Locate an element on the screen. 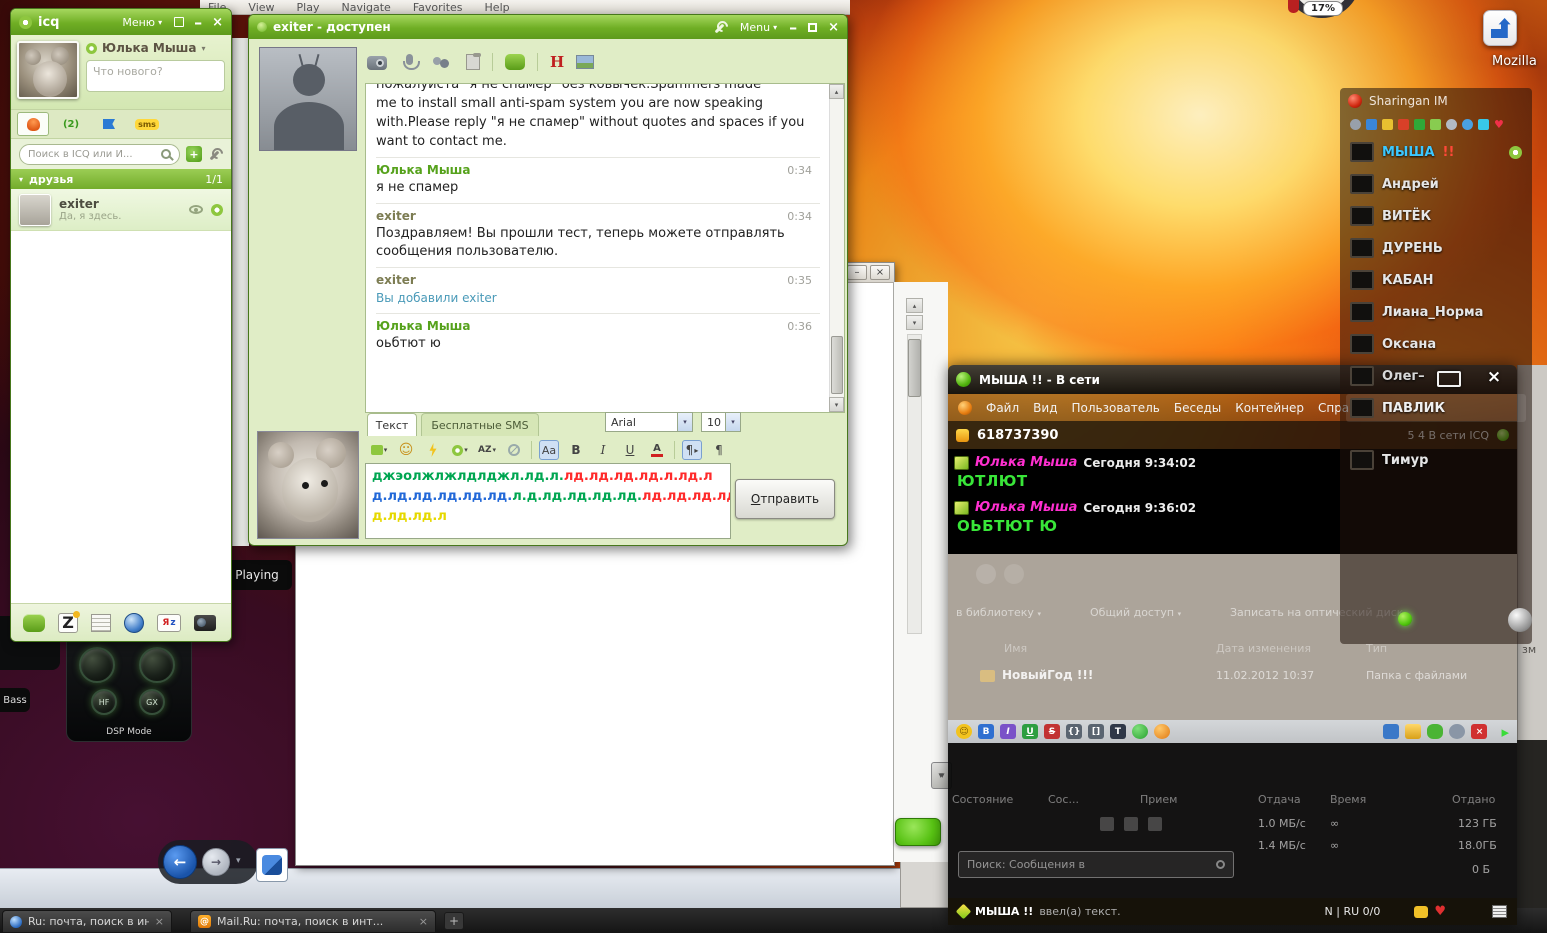 This screenshot has width=1547, height=933. bass-tab: Bass is located at coordinates (15, 700).